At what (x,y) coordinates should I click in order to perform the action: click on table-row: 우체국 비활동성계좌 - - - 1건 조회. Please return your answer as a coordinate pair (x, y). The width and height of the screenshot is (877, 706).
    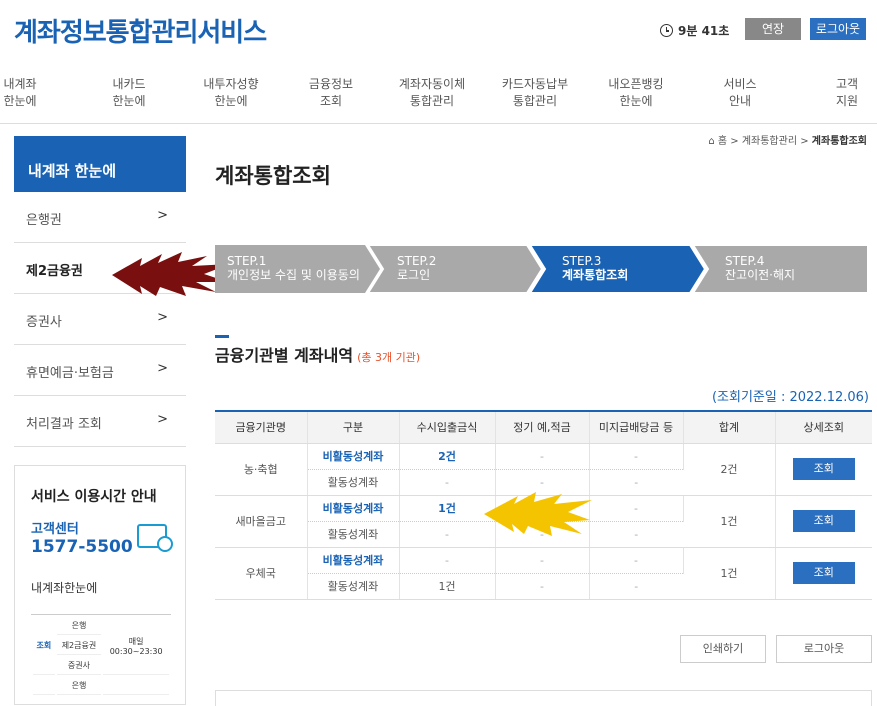
    Looking at the image, I should click on (543, 573).